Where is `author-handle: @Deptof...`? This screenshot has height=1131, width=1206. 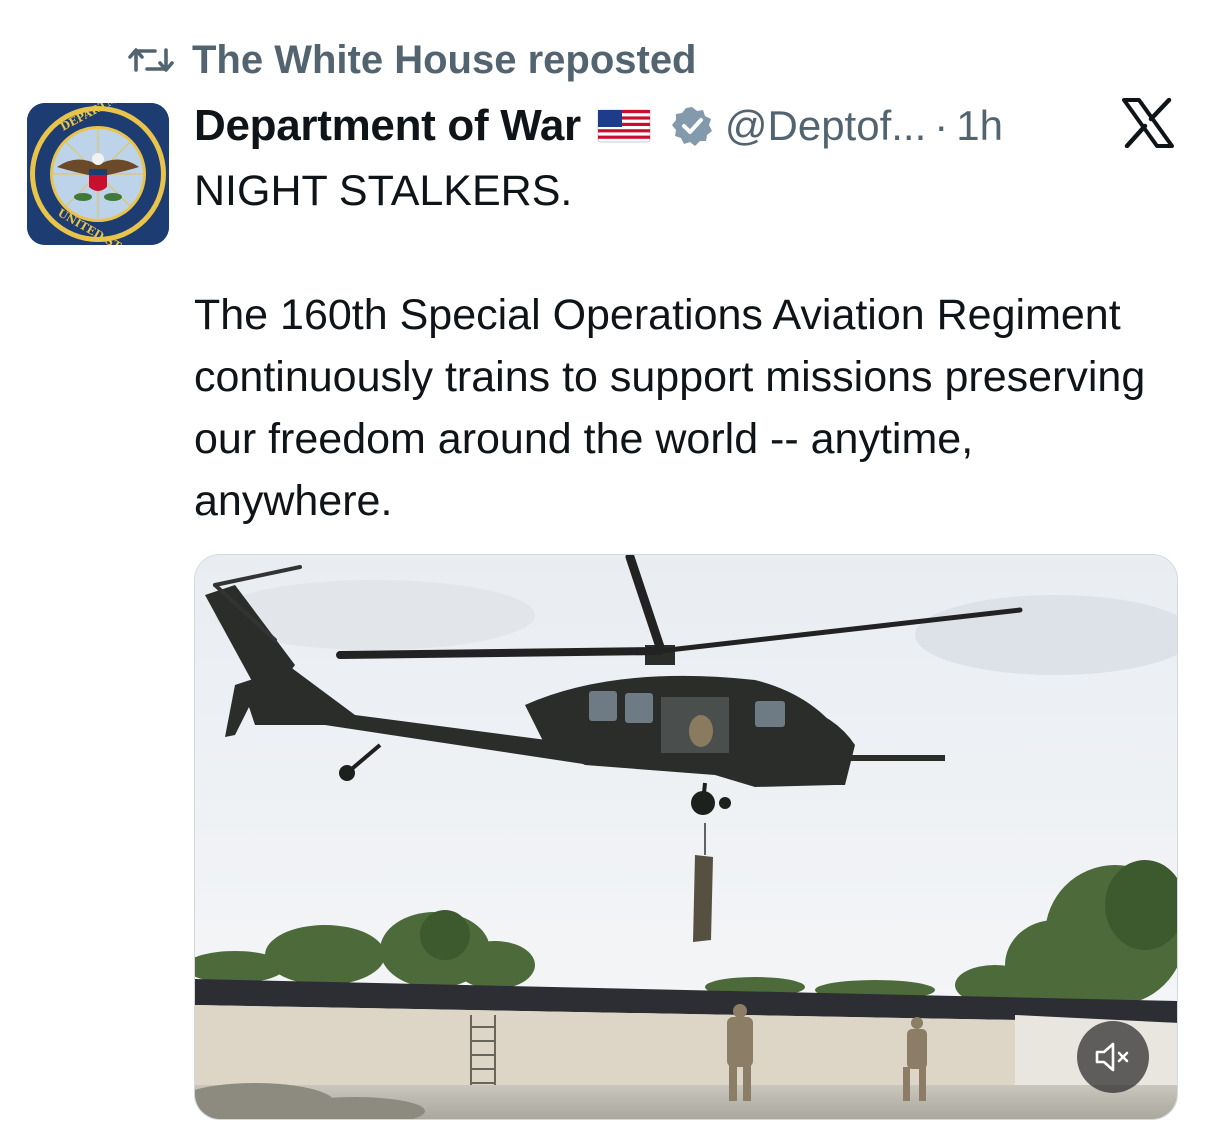
author-handle: @Deptof... is located at coordinates (825, 126).